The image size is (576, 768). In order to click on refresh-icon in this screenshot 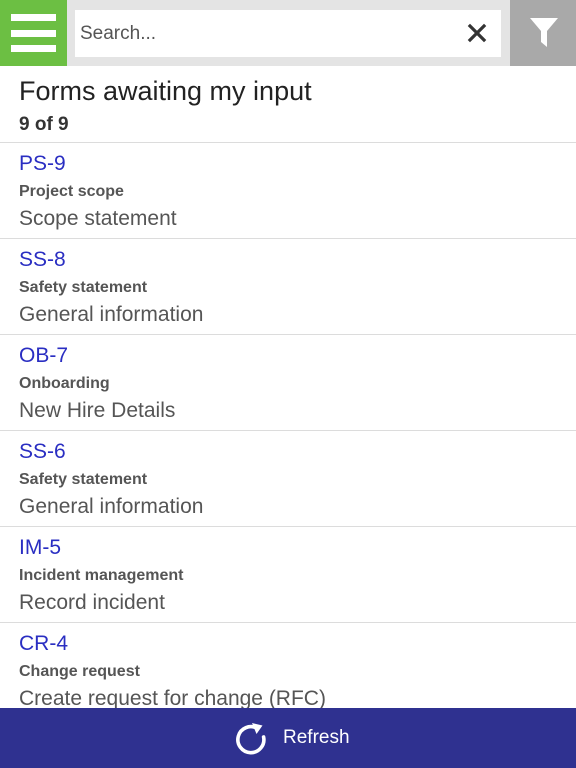, I will do `click(251, 739)`.